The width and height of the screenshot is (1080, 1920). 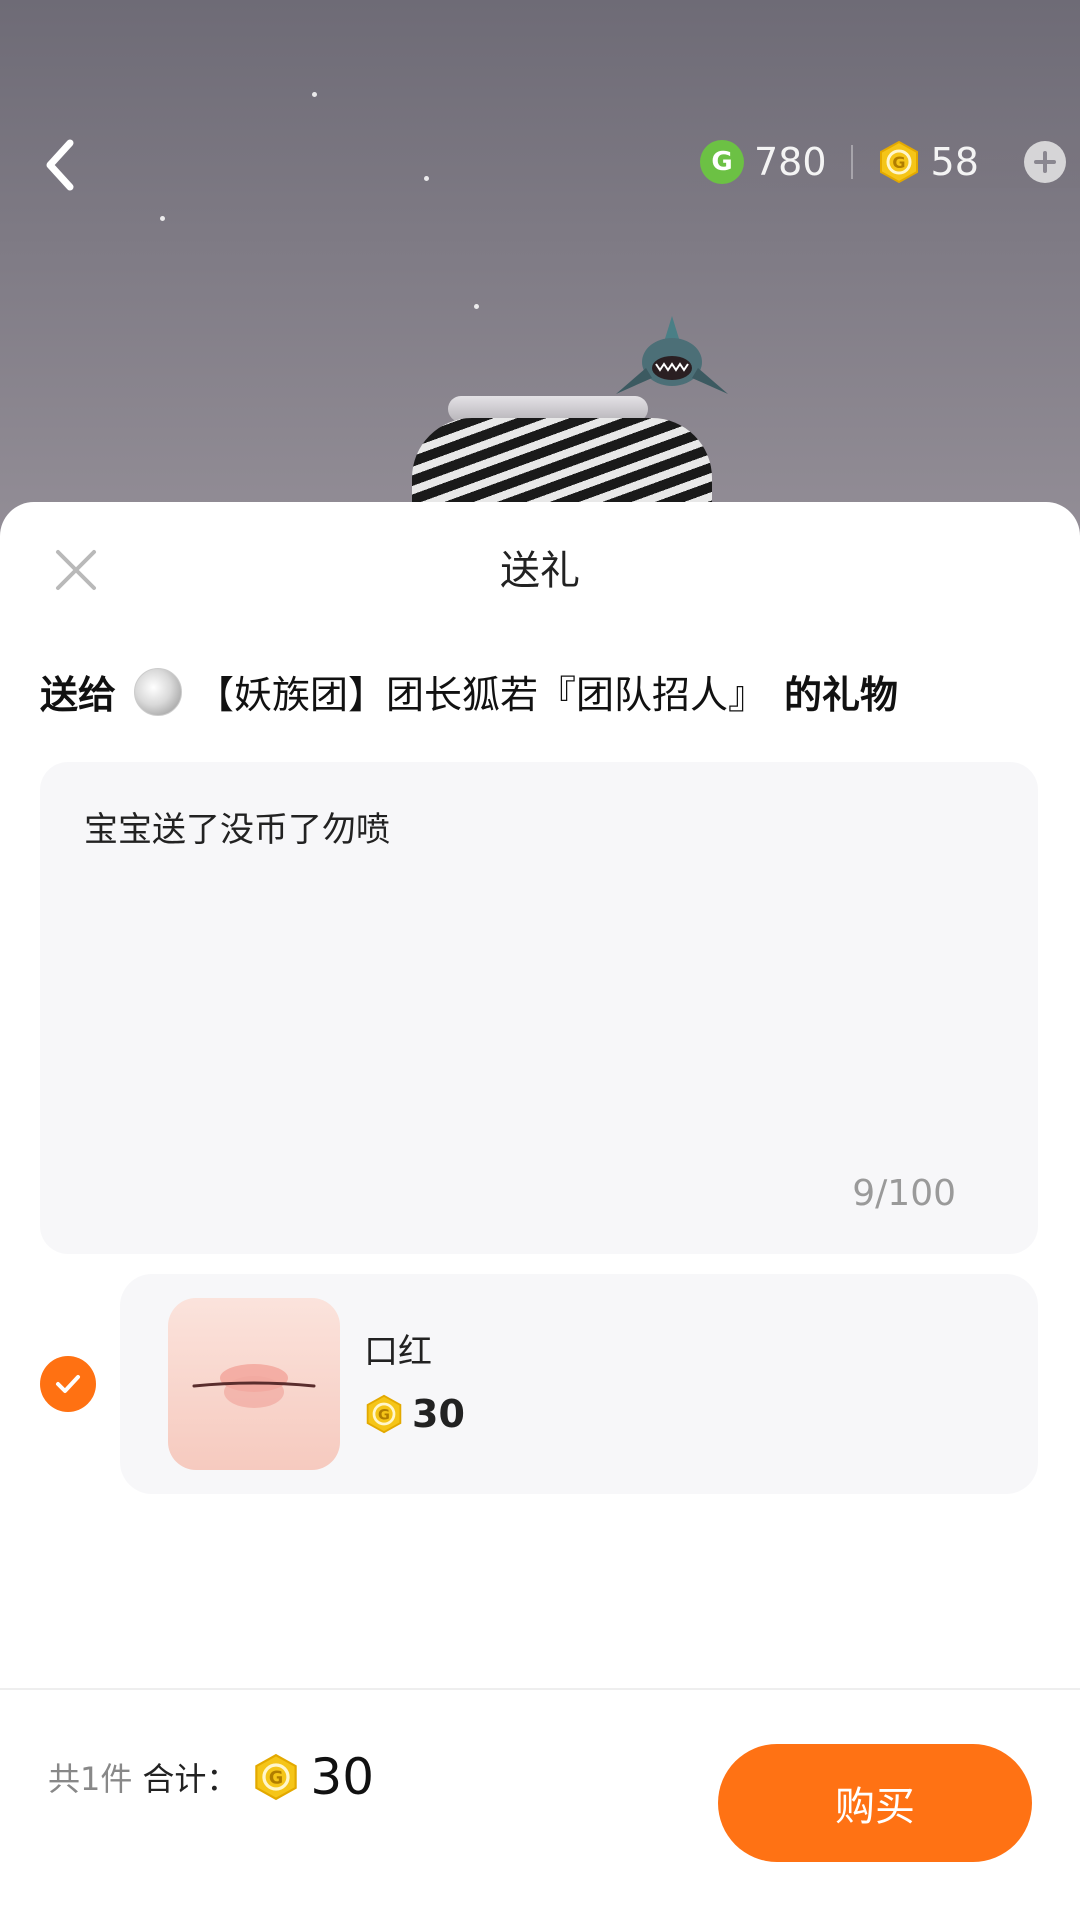 What do you see at coordinates (481, 695) in the screenshot?
I see `recipient-name: 【妖族团】团长狐若『团队招人』` at bounding box center [481, 695].